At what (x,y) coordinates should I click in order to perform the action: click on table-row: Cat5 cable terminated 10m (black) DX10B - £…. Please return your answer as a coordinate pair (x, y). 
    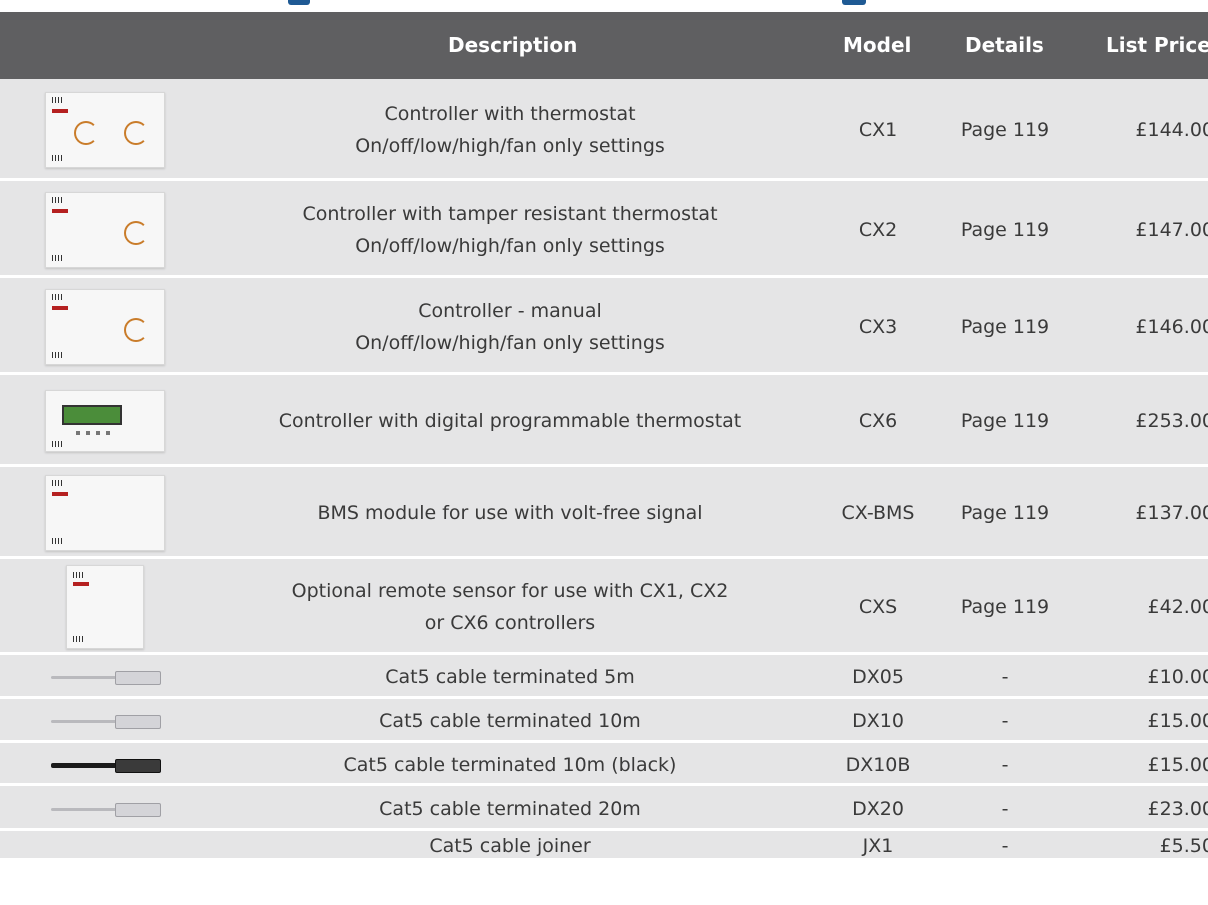
    Looking at the image, I should click on (604, 764).